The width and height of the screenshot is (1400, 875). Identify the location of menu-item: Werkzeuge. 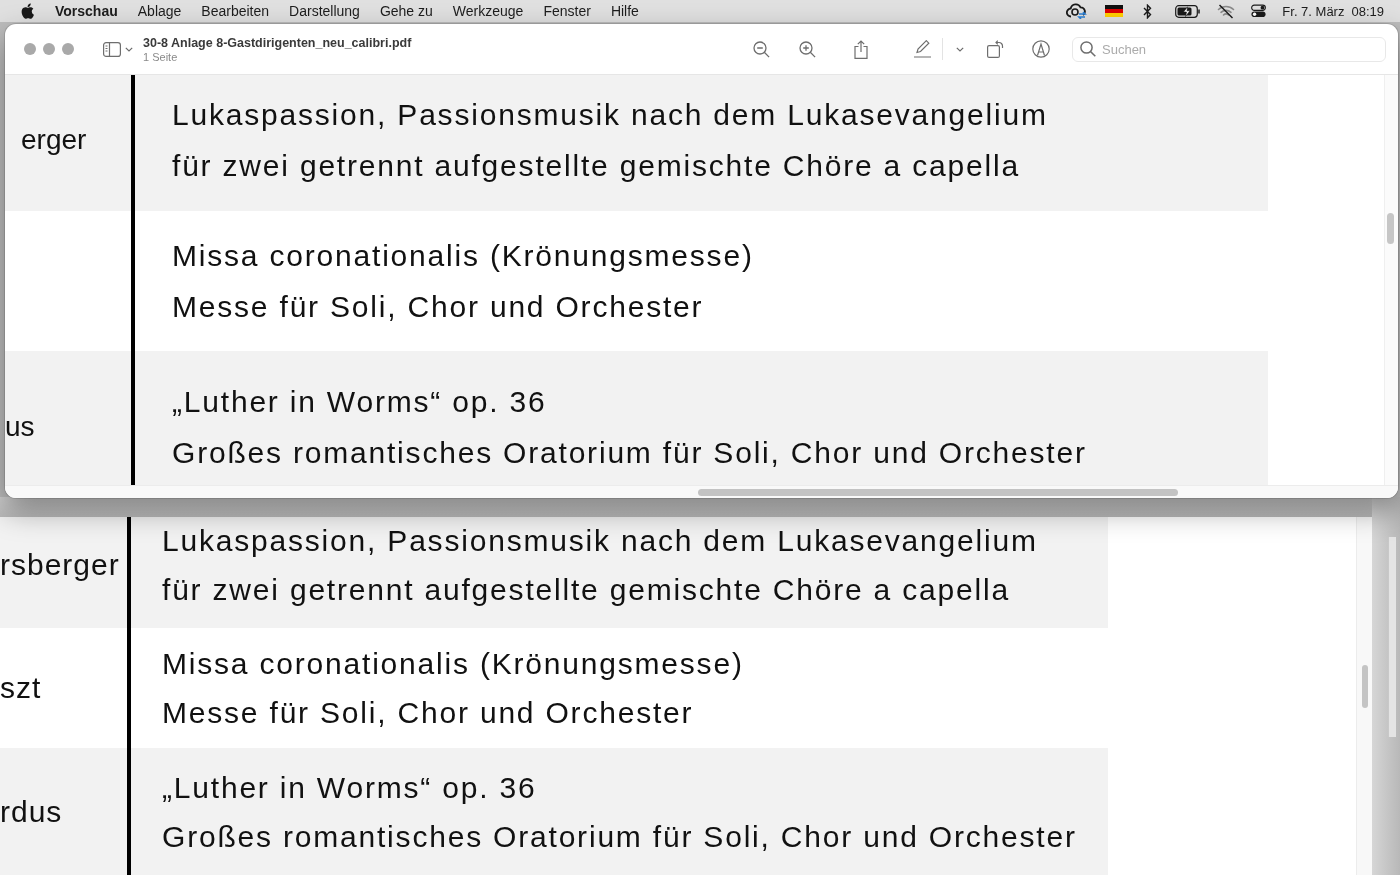
(488, 11).